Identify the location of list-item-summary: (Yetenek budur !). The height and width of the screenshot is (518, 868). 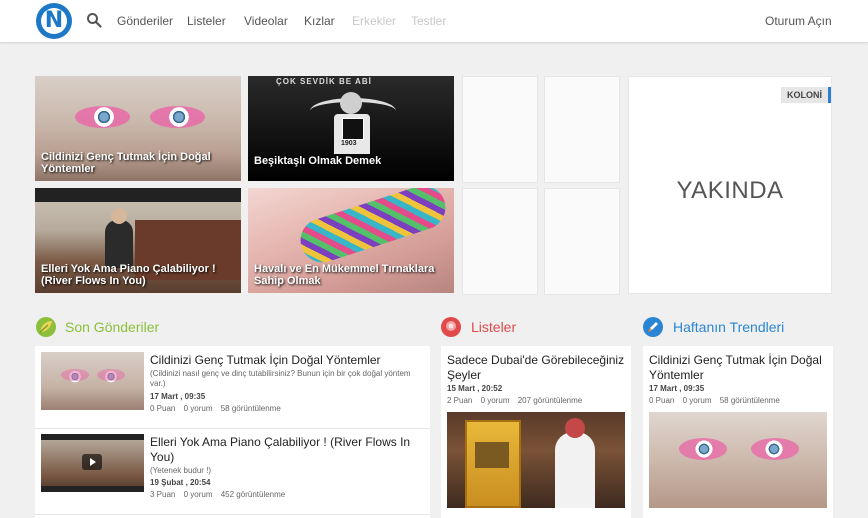
(181, 470).